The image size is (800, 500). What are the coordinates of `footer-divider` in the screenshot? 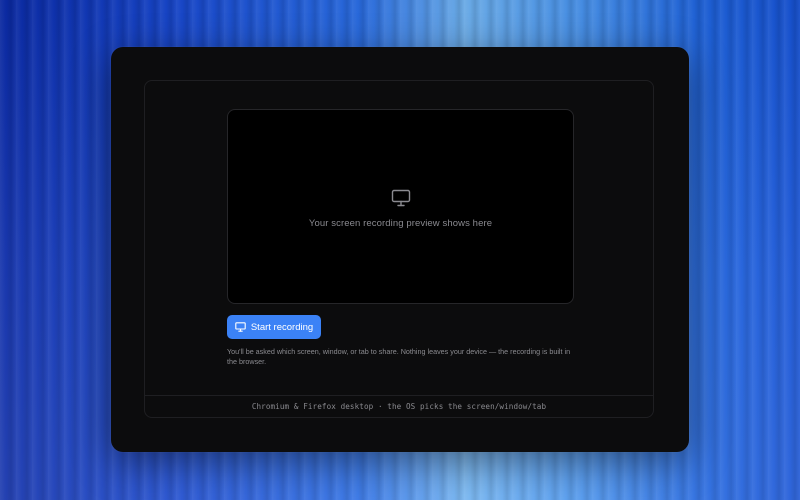 It's located at (399, 395).